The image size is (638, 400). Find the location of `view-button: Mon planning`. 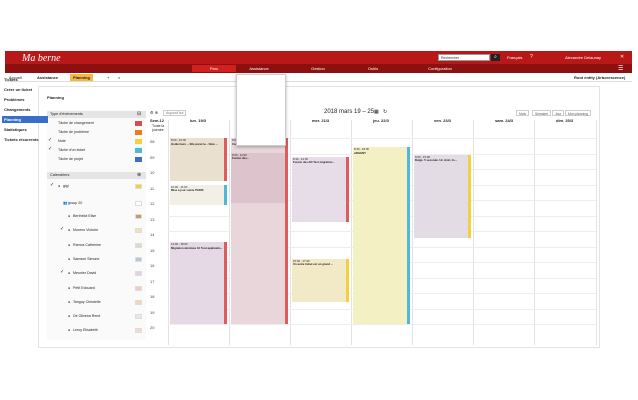

view-button: Mon planning is located at coordinates (578, 113).